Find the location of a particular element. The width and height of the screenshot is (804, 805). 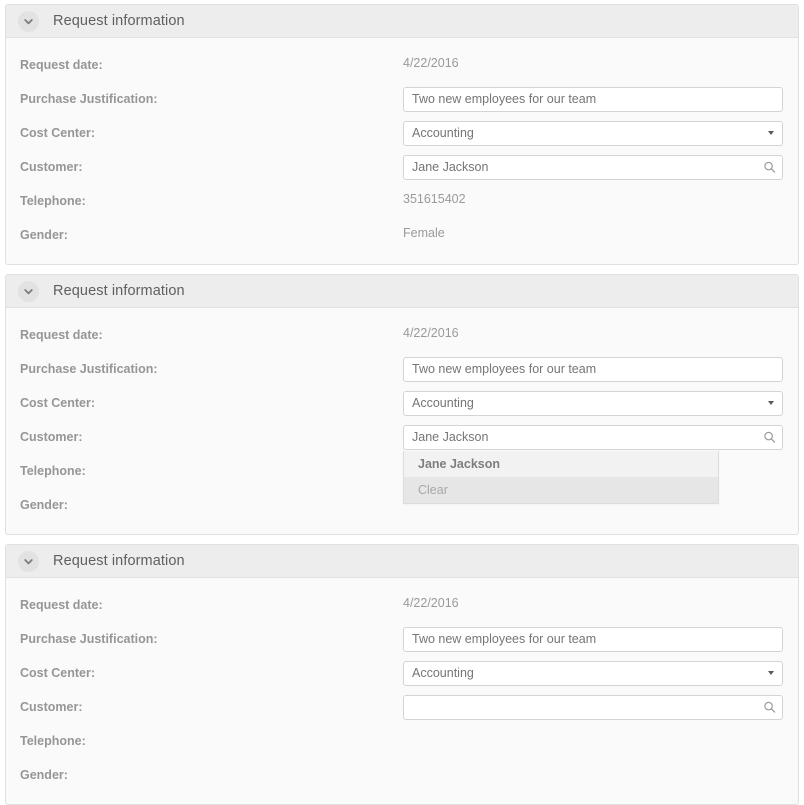

customer-autocomplete-menu: Jane Jackson Clear is located at coordinates (561, 477).